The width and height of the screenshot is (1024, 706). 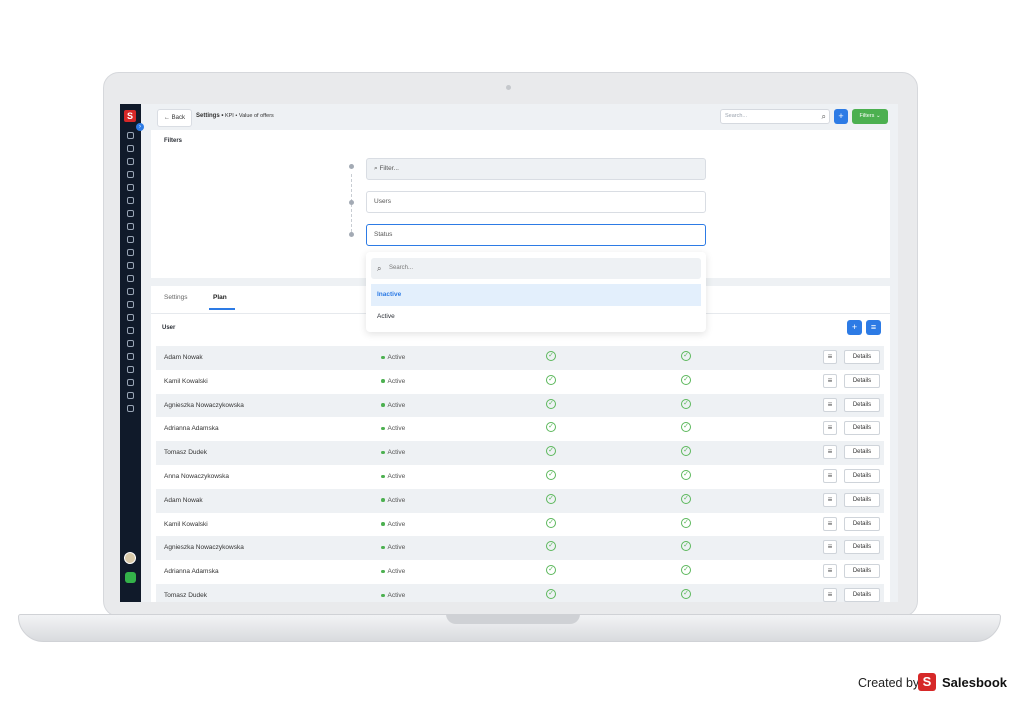 I want to click on tab-settings: Settings, so click(x=176, y=297).